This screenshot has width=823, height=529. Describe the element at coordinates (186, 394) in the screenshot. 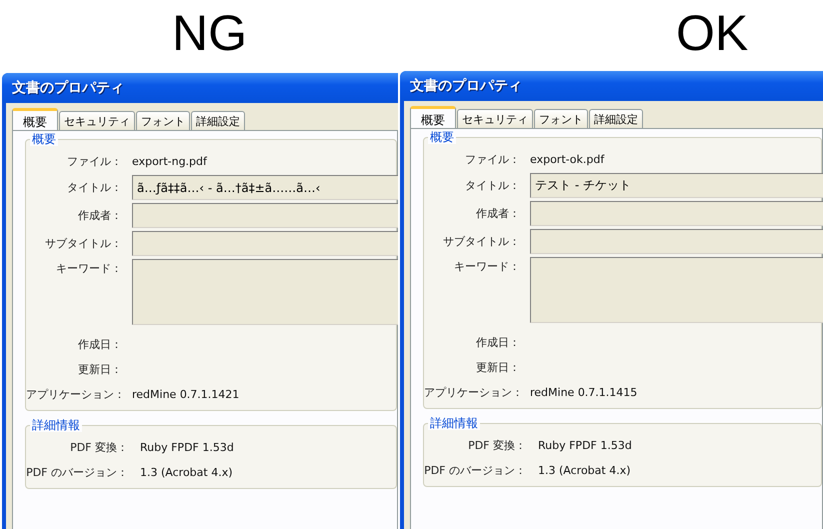

I see `field-value: redMine 0.7.1.1421` at that location.